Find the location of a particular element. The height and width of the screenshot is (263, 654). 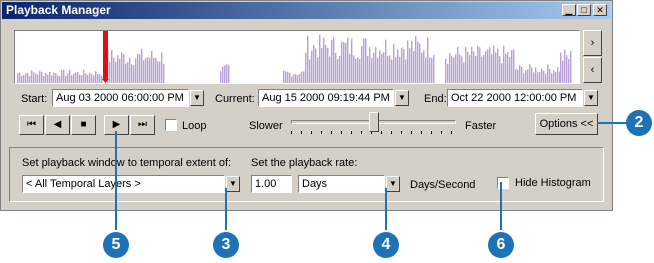

end-time-dropdown-icon: ▼ is located at coordinates (591, 98).